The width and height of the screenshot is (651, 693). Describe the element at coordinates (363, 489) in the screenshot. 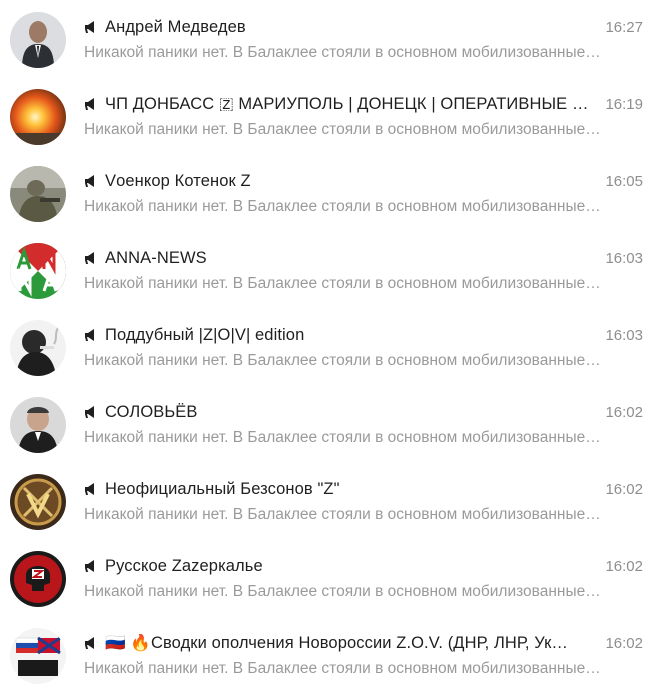

I see `chat-title-line: Неофициальный Безсонов "Z" 16:02` at that location.